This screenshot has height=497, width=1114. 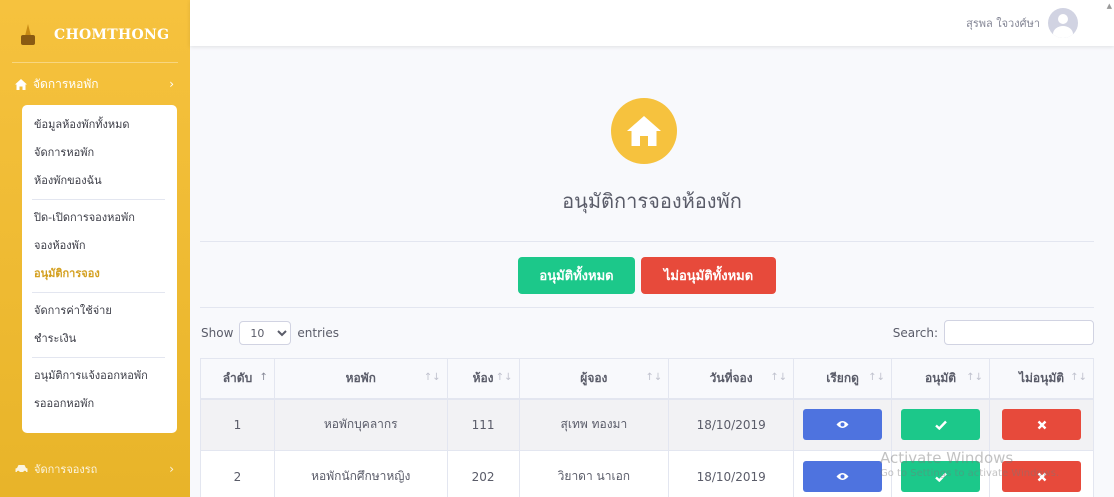 I want to click on cell-room: 111, so click(x=483, y=424).